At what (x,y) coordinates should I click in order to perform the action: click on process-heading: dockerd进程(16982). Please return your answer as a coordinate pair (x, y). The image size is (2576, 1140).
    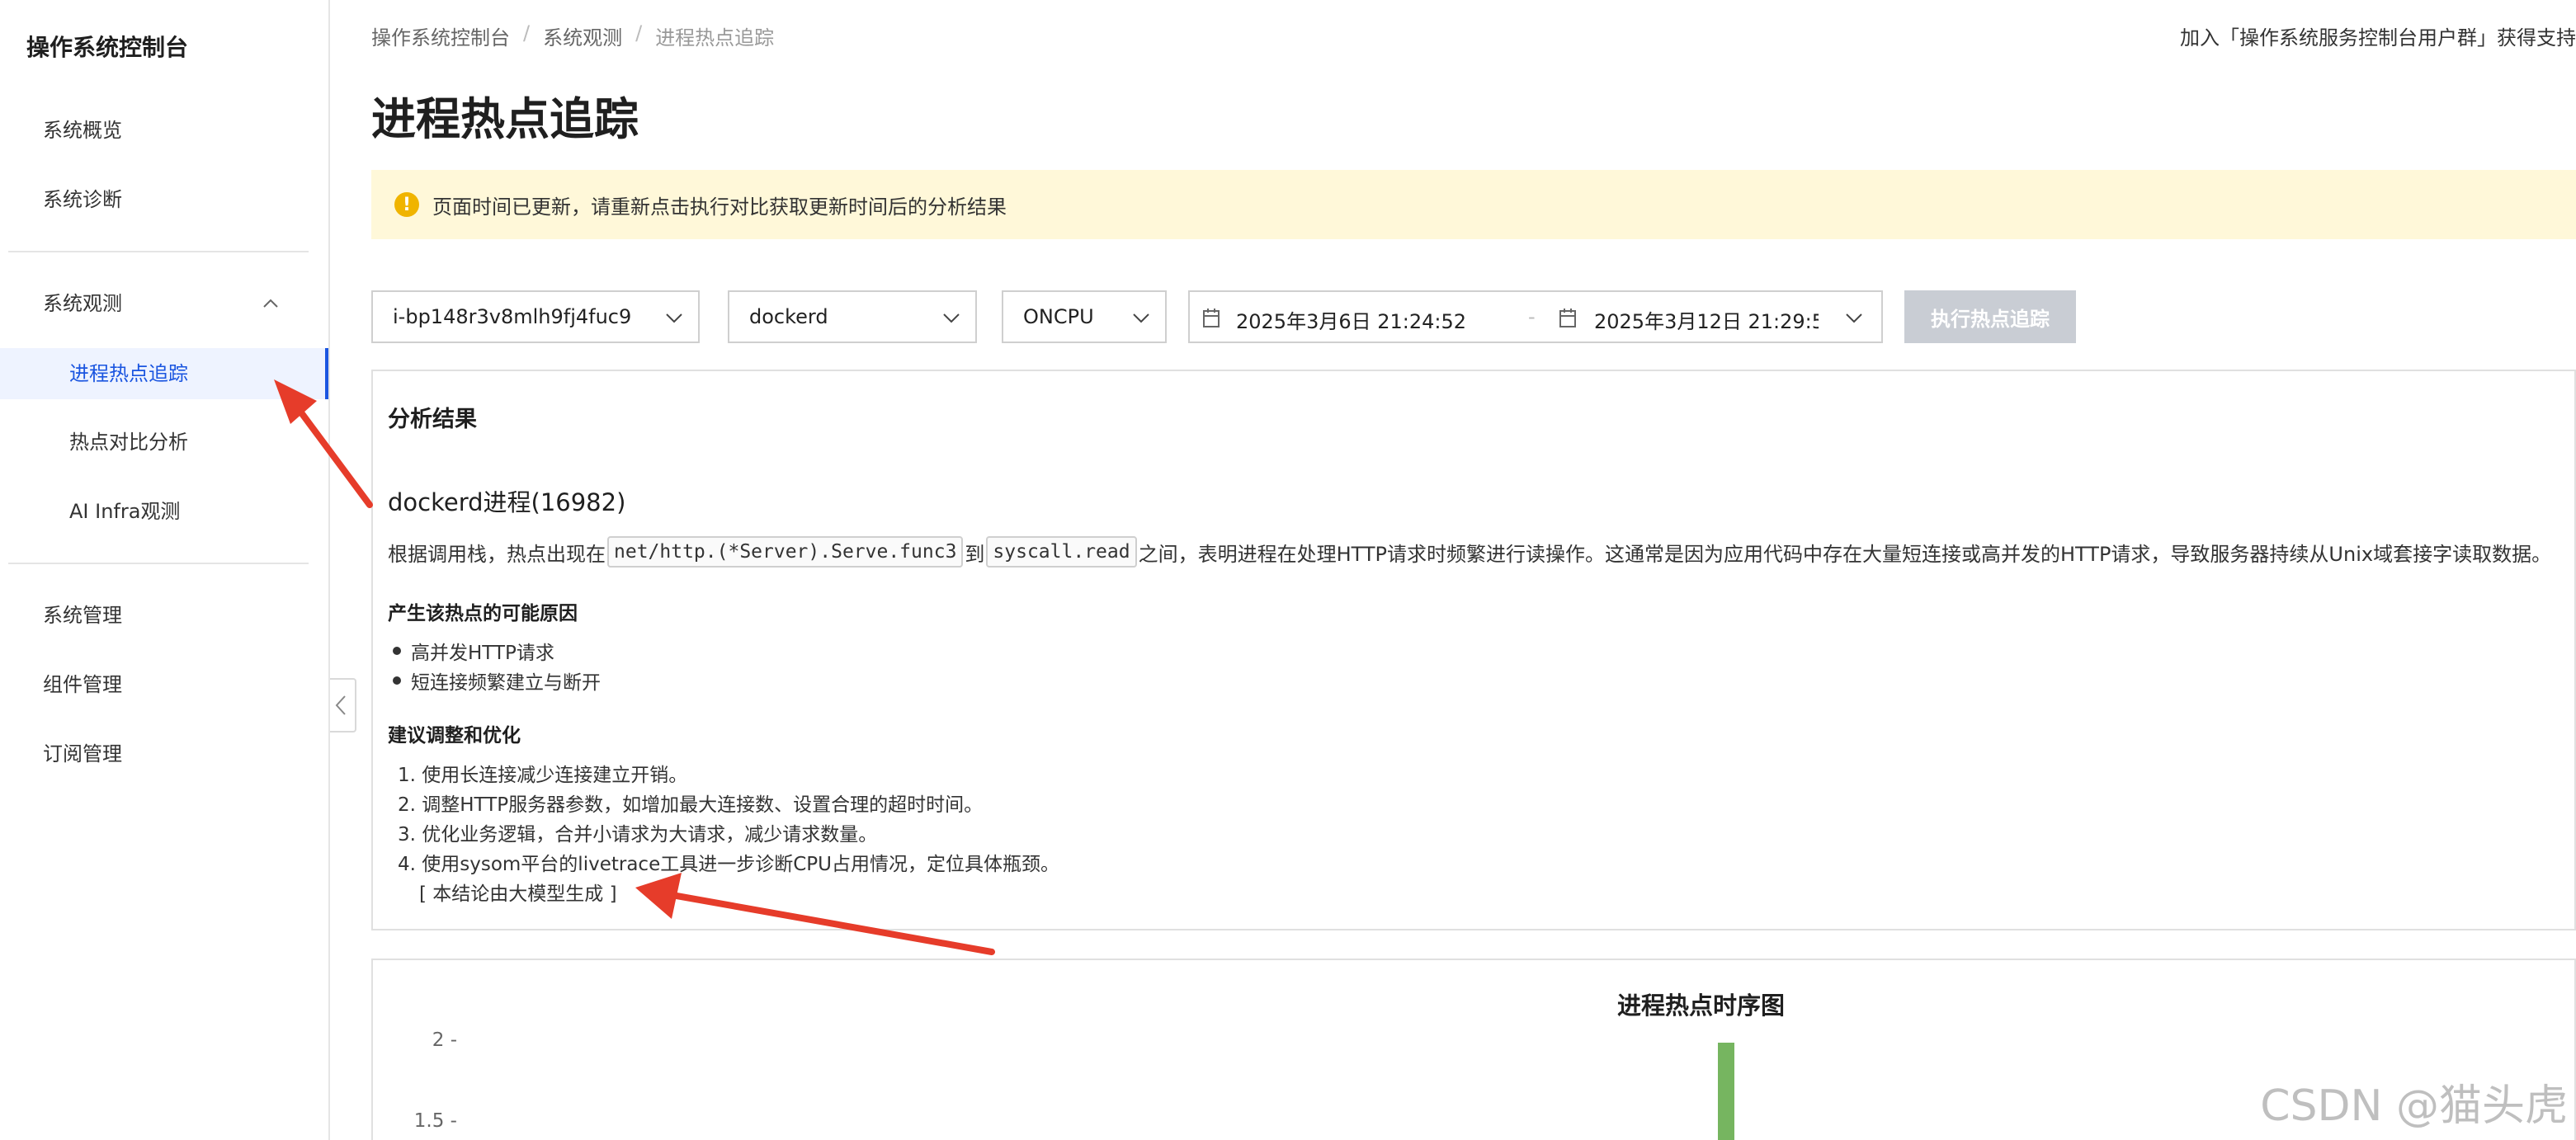
    Looking at the image, I should click on (507, 502).